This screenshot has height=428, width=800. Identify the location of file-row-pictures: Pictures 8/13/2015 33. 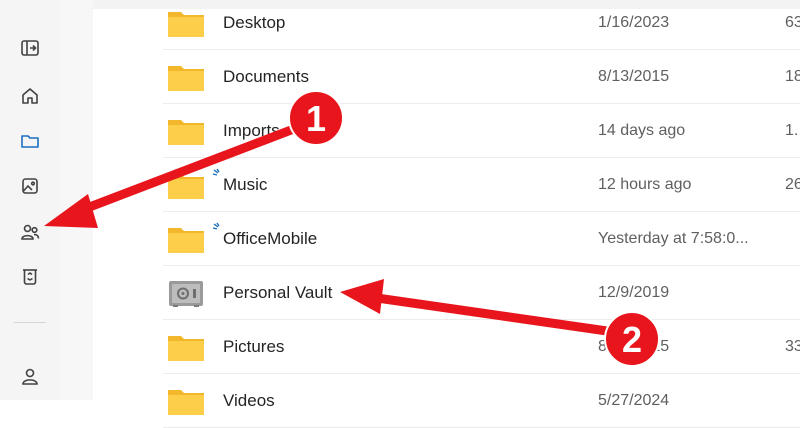
(481, 347).